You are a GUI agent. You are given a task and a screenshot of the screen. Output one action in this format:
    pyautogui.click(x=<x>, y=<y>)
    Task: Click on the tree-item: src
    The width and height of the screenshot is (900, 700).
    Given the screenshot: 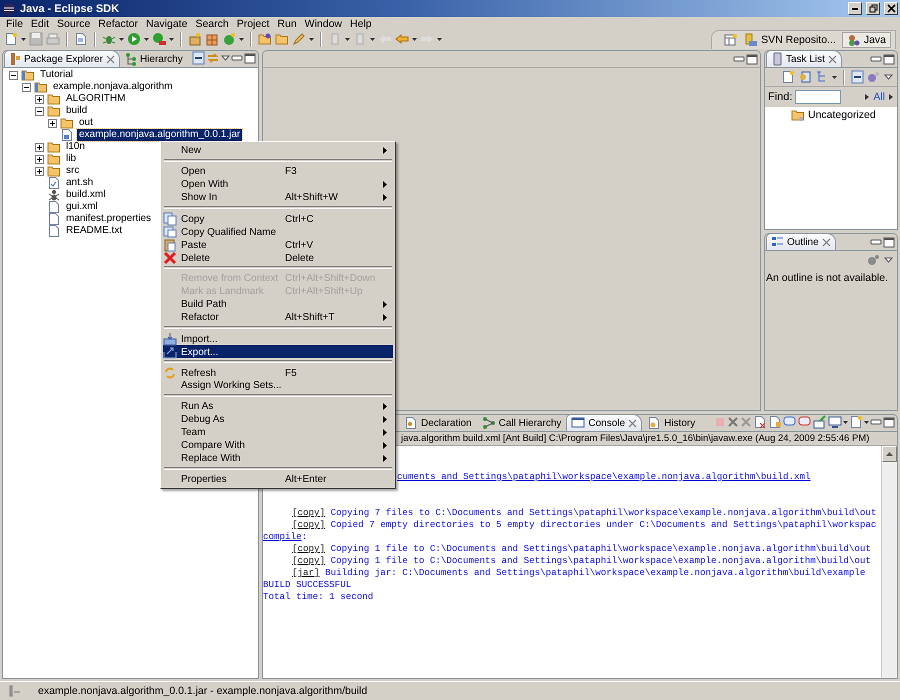 What is the action you would take?
    pyautogui.click(x=73, y=171)
    